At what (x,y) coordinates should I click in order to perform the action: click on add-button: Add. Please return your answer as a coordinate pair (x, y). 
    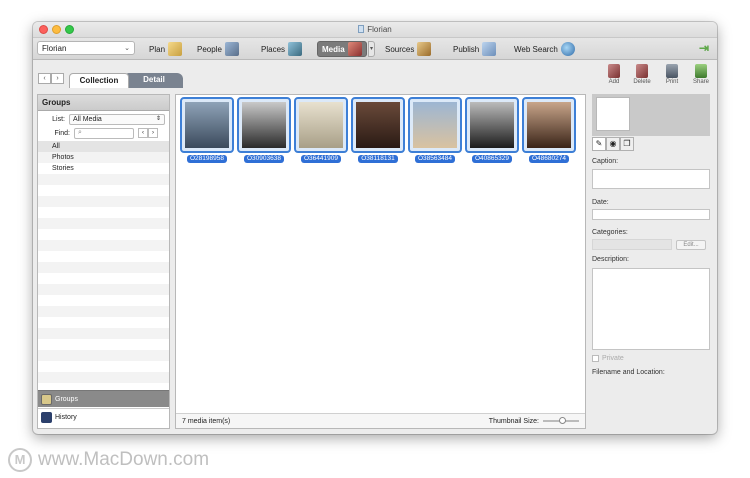
    Looking at the image, I should click on (614, 74).